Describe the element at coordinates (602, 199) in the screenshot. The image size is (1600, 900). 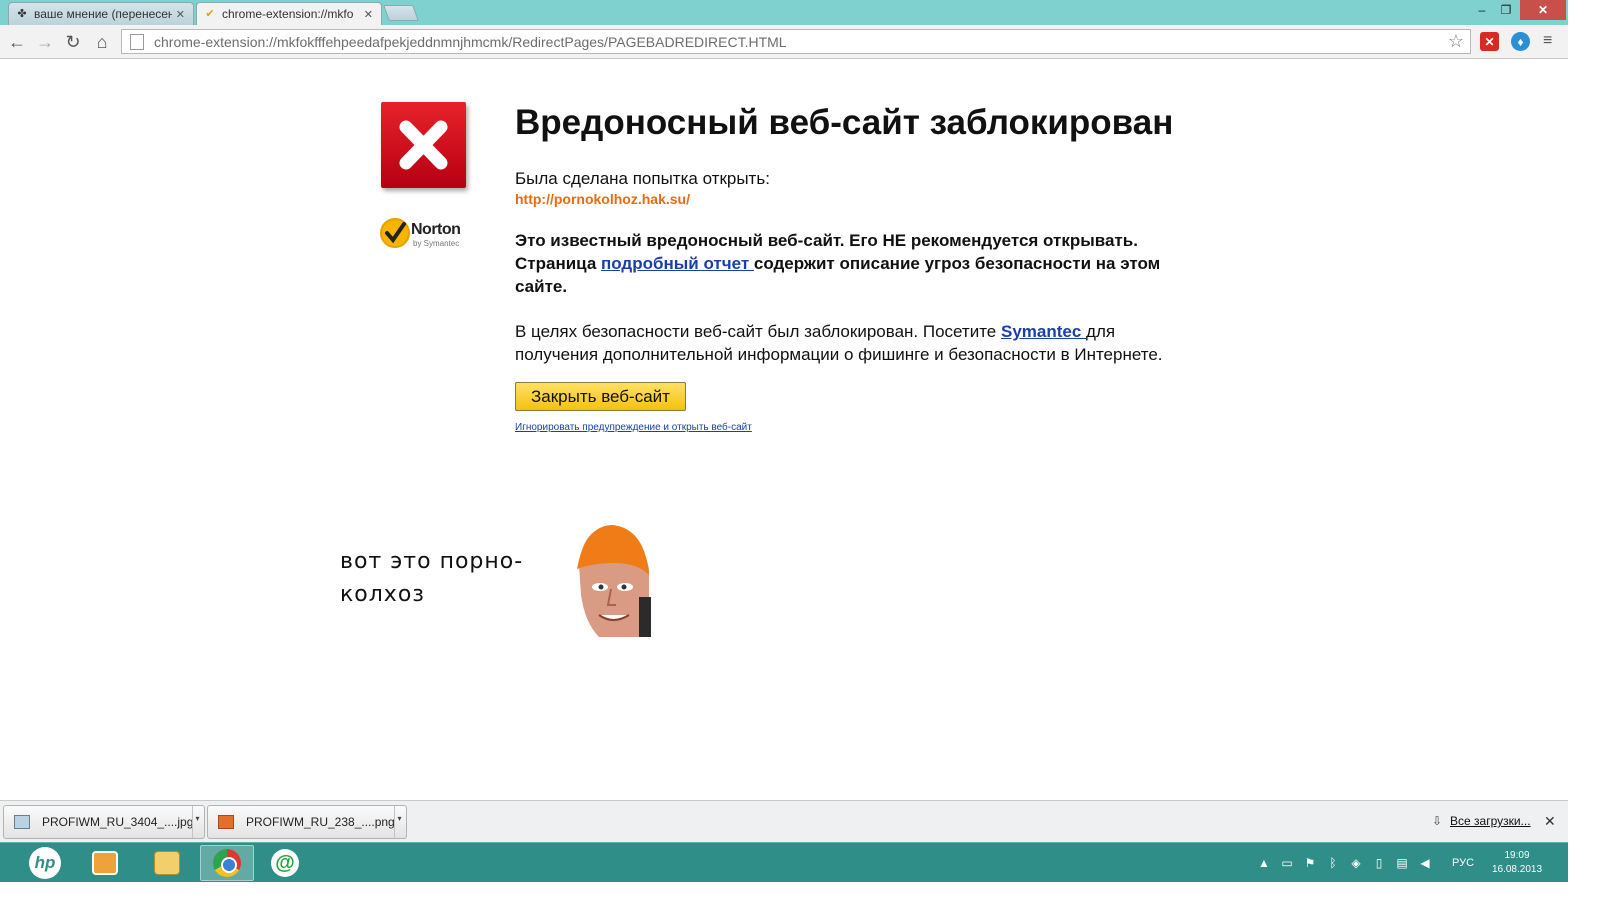
I see `blocked-url: http://pornokolhoz.hak.su/` at that location.